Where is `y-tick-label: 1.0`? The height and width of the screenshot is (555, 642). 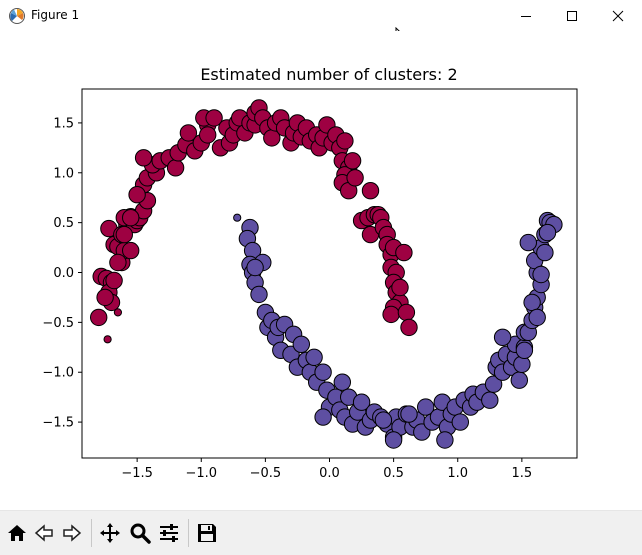
y-tick-label: 1.0 is located at coordinates (63, 173).